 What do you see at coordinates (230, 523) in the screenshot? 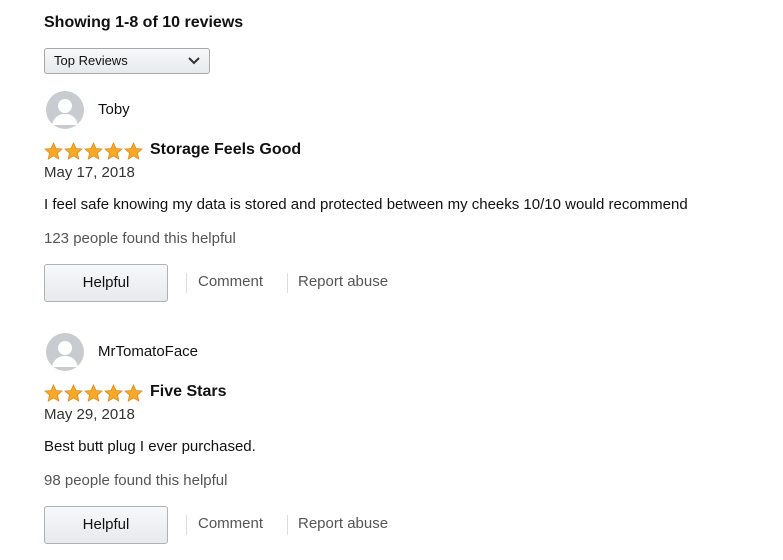
I see `comment-link: Comment` at bounding box center [230, 523].